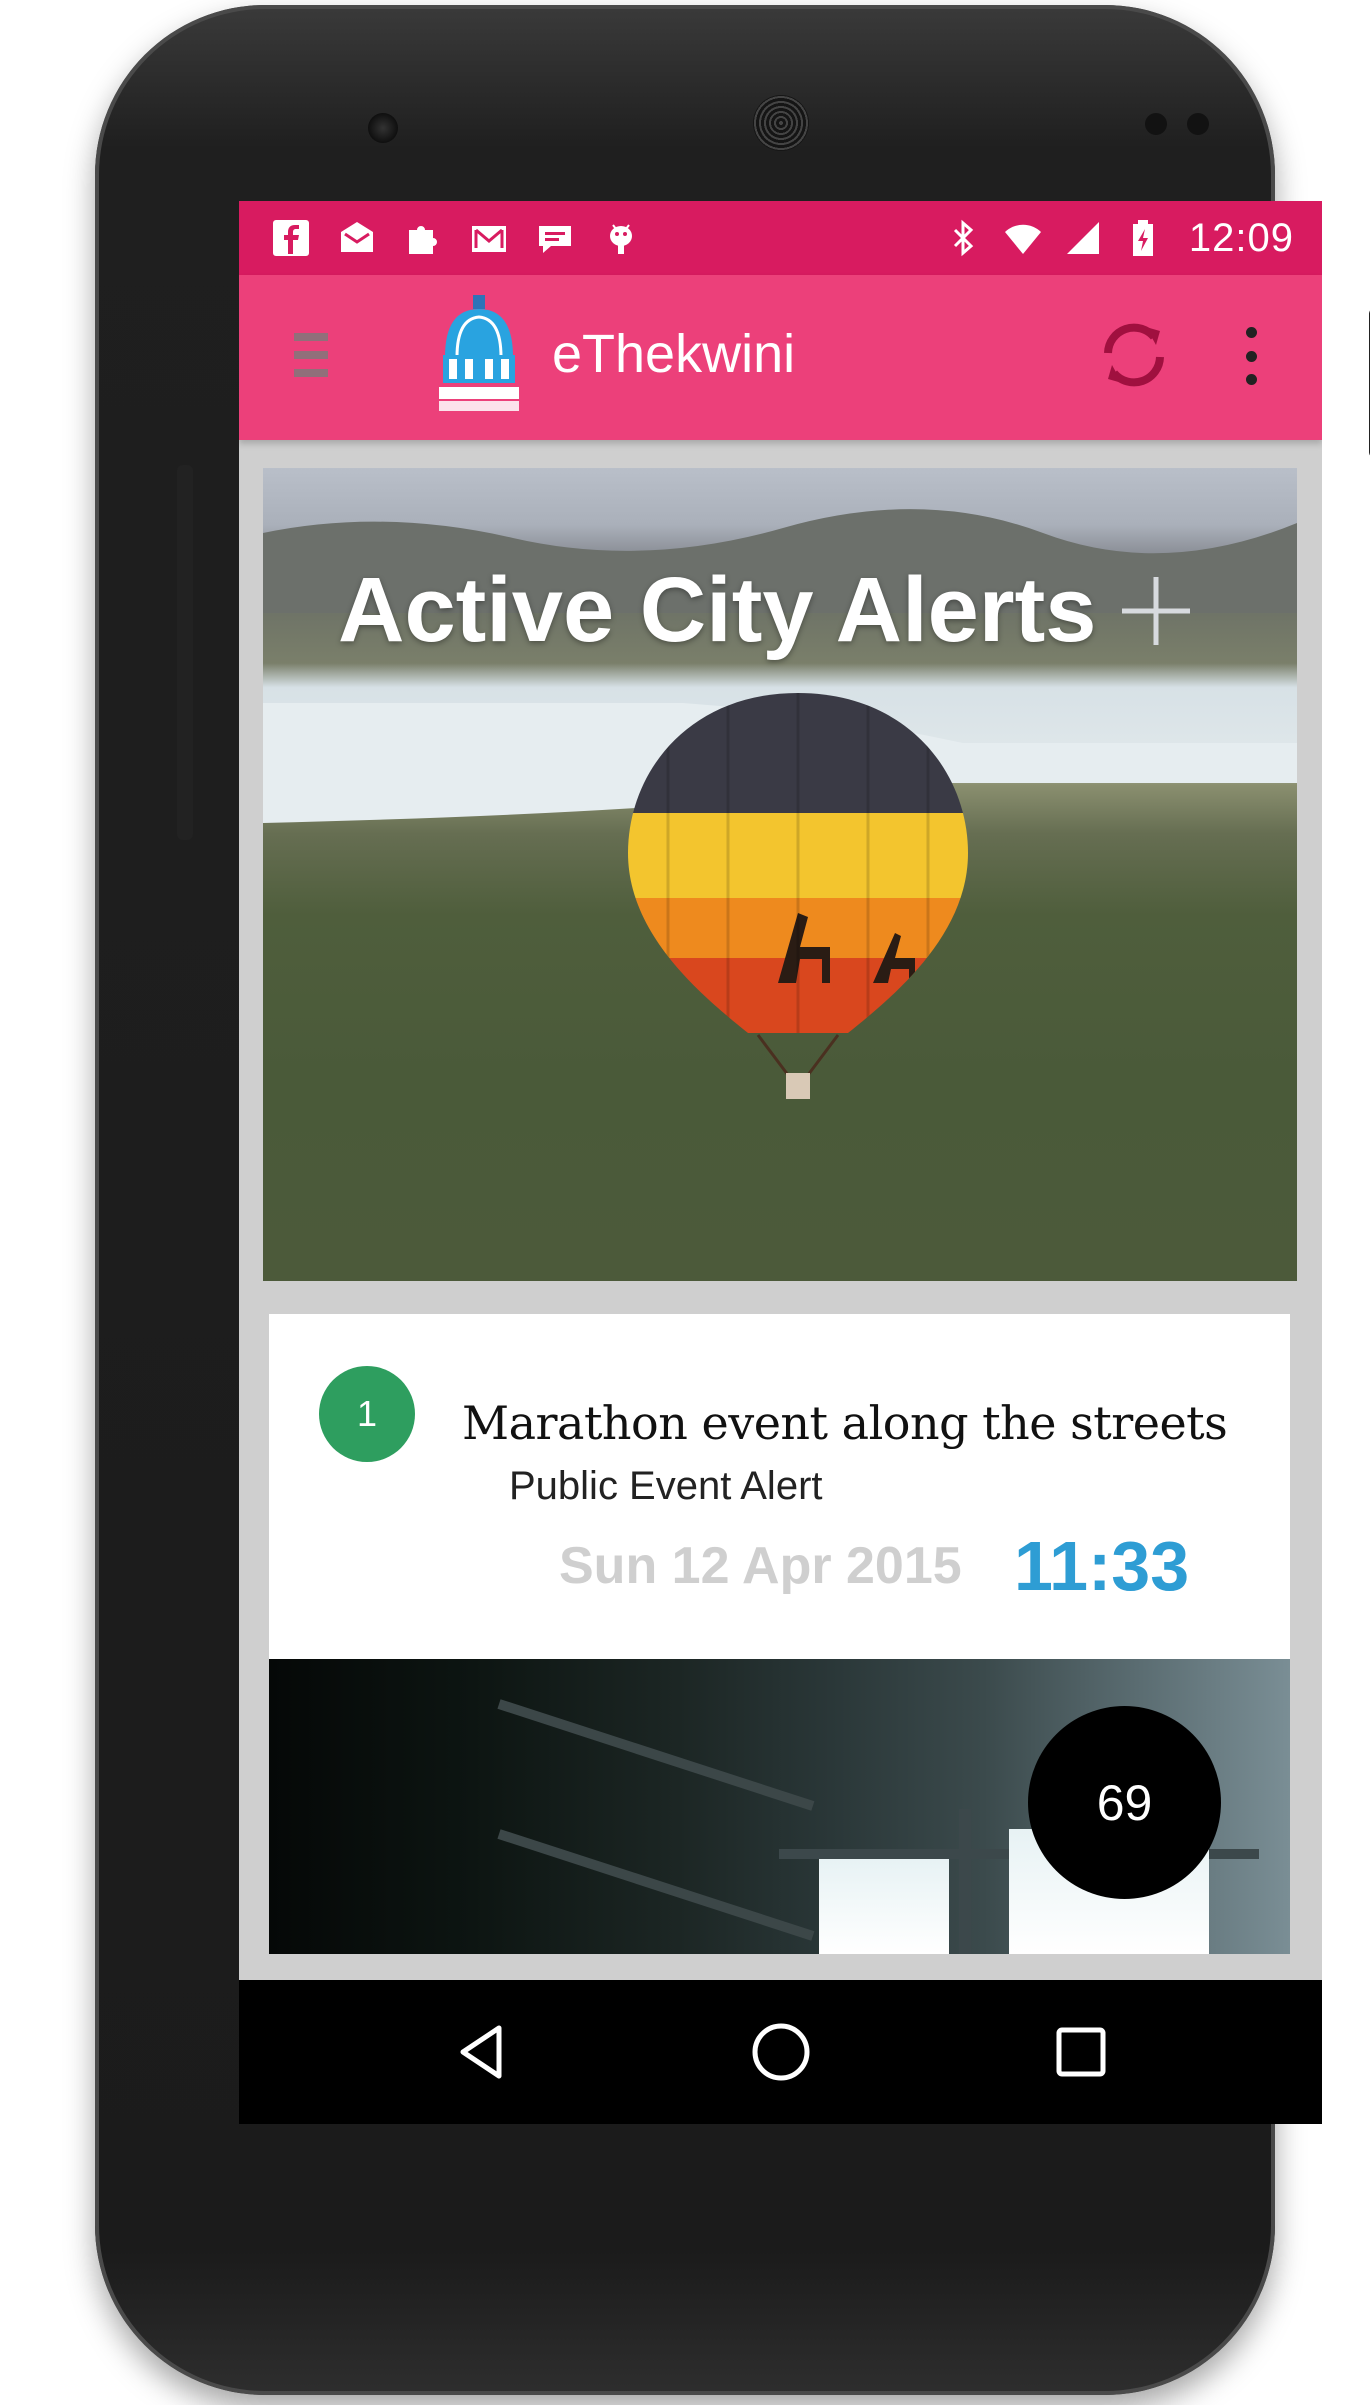 This screenshot has width=1370, height=2405. Describe the element at coordinates (311, 355) in the screenshot. I see `menu-icon` at that location.